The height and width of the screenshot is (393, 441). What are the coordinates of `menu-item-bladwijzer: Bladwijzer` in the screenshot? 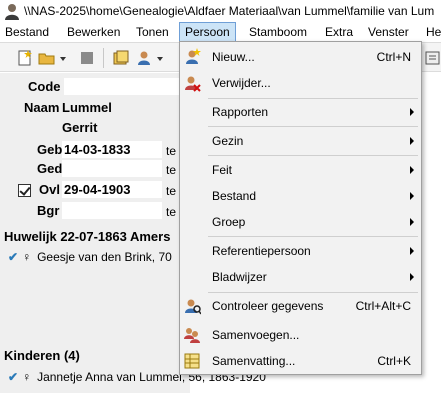 It's located at (300, 277).